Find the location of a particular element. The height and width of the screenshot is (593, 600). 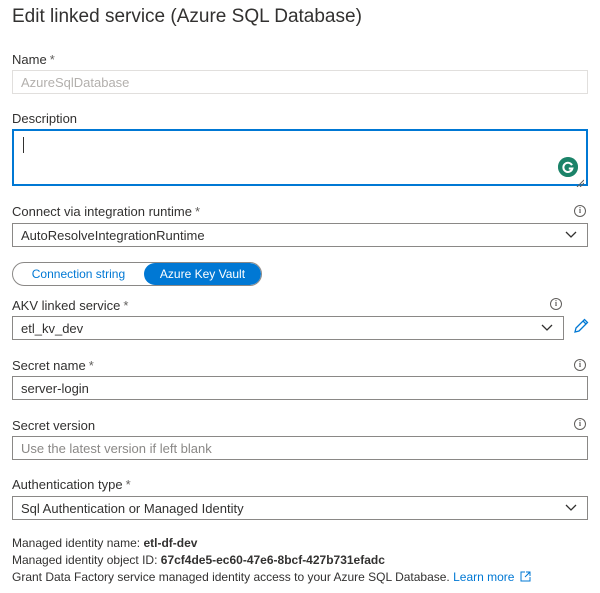

runtime-label-text: Connect via integration runtime is located at coordinates (102, 211).